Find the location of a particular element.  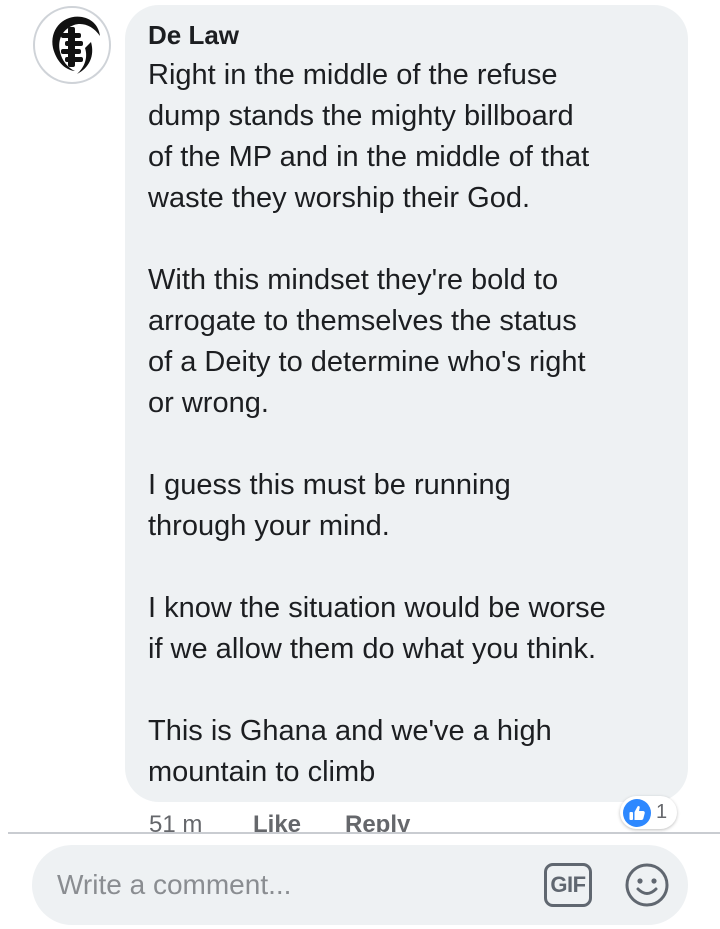

comment-actions: 51 m Like Reply is located at coordinates (360, 819).